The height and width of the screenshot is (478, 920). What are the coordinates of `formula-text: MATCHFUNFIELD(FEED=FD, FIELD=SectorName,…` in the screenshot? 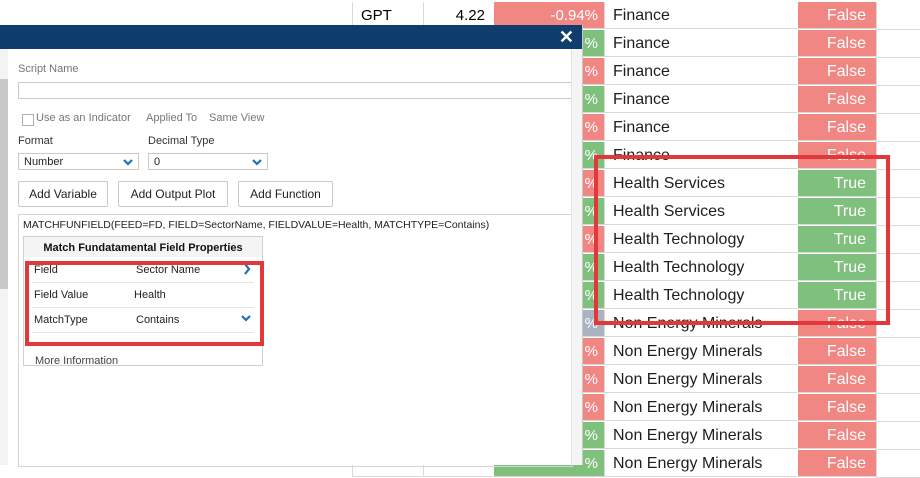 It's located at (256, 225).